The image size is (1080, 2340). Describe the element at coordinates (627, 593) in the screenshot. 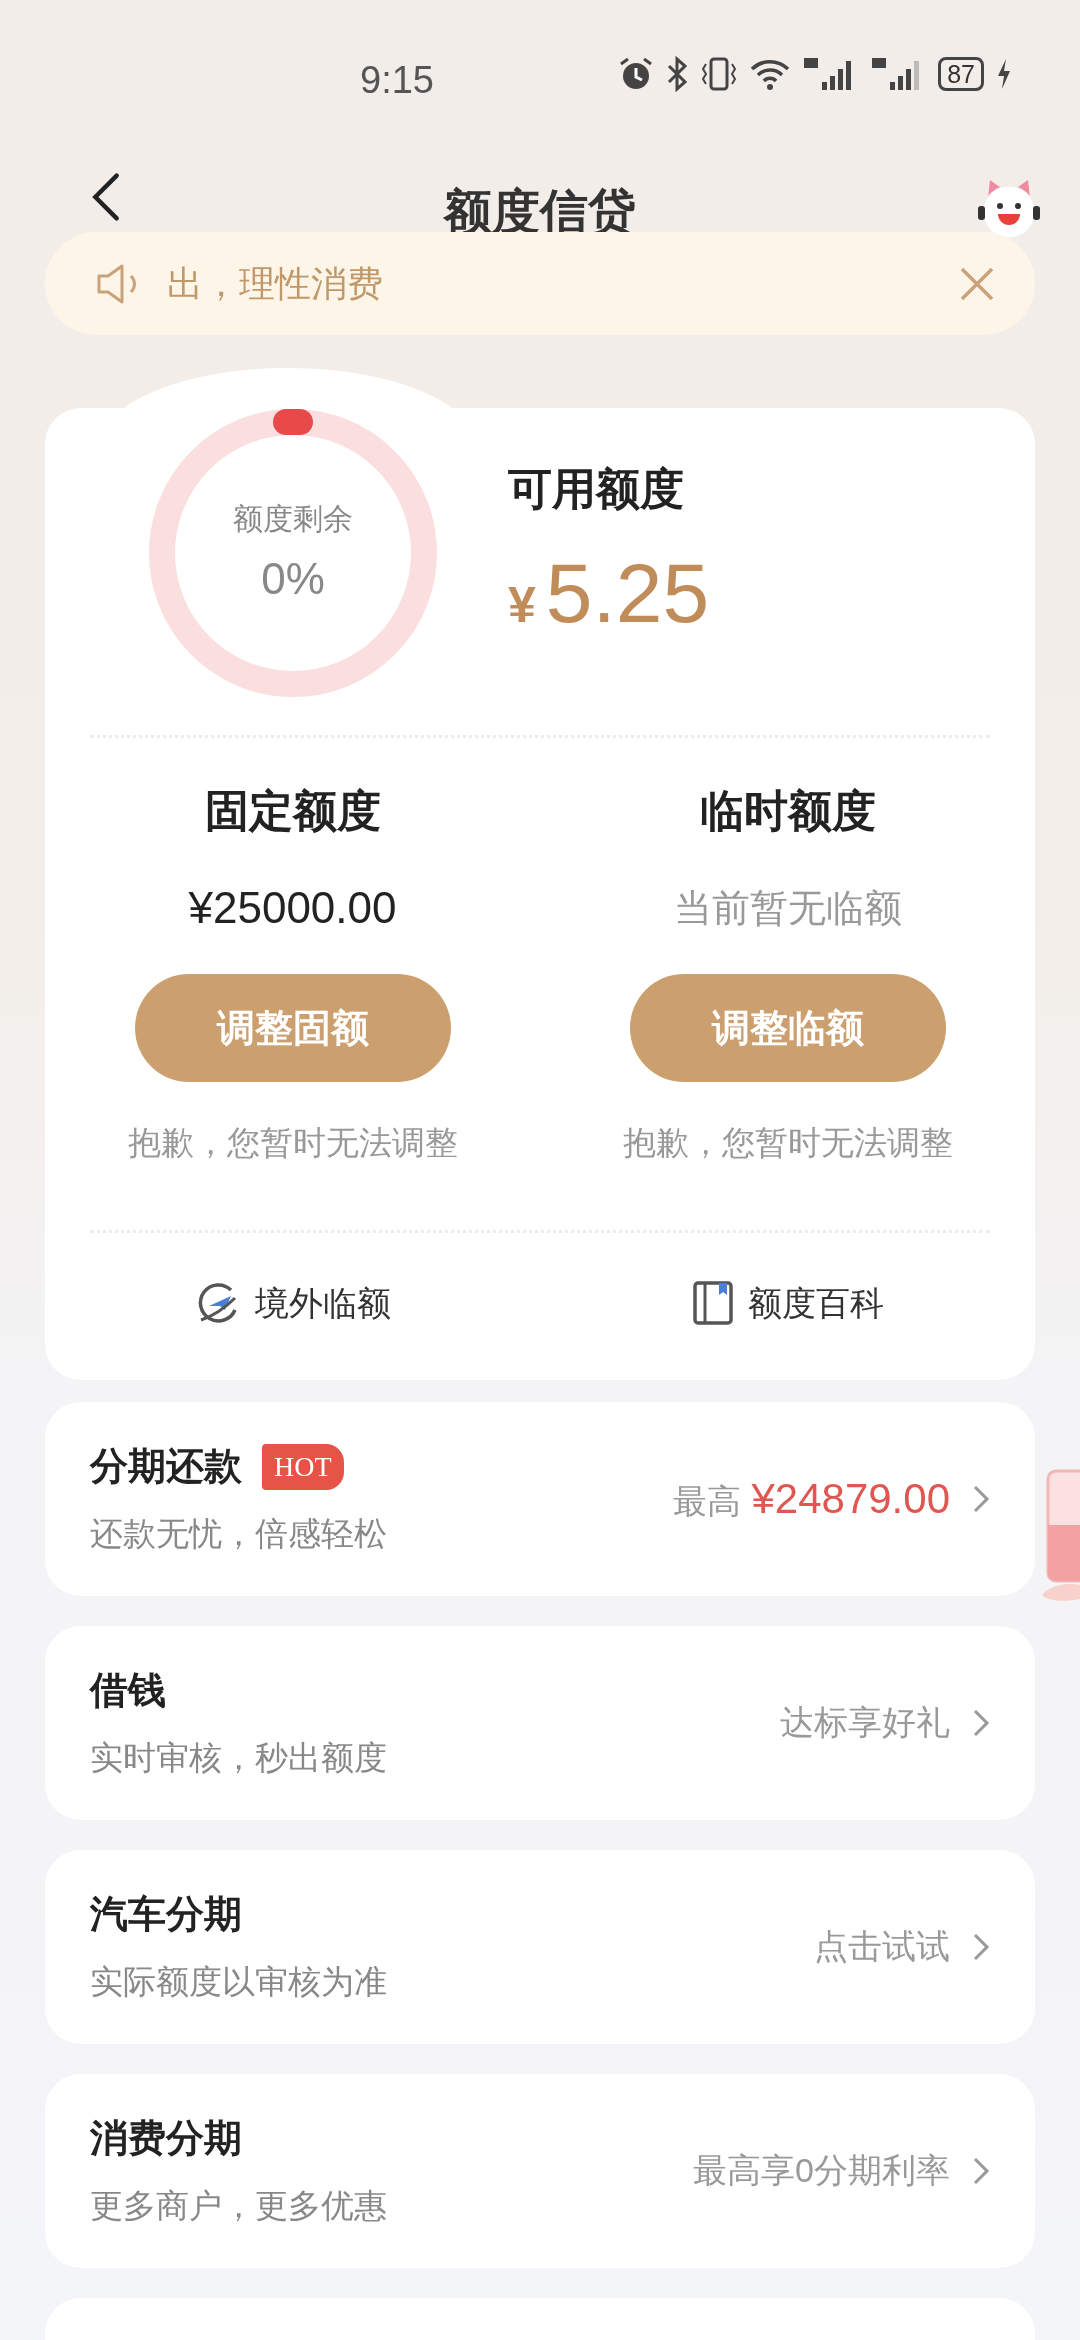

I see `available-amount: 5.25` at that location.